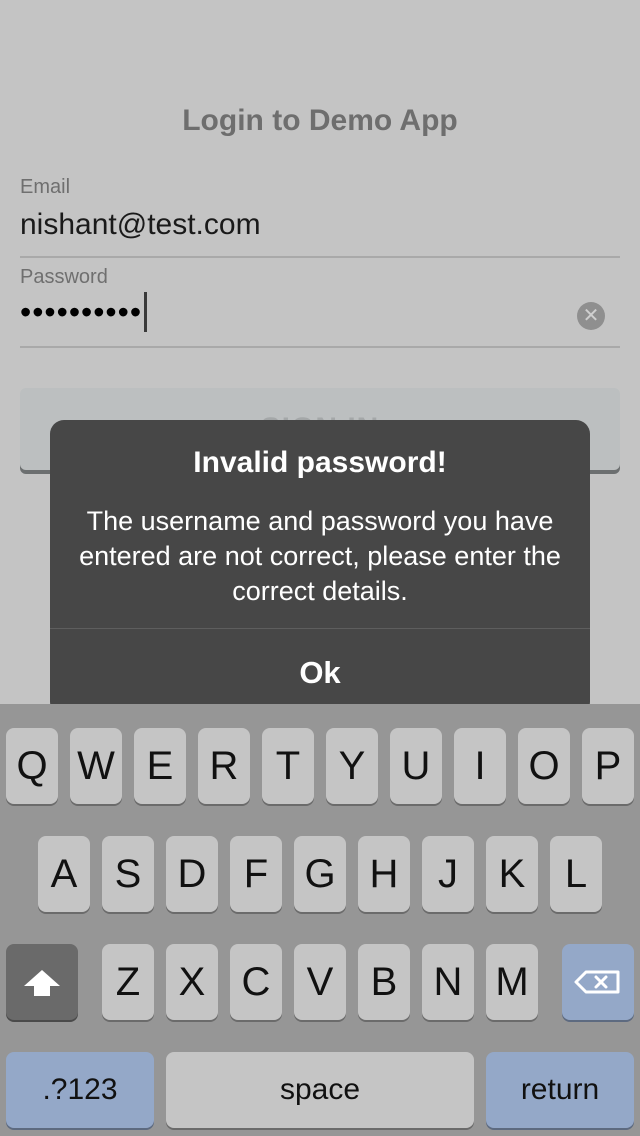  I want to click on key-x: X, so click(192, 982).